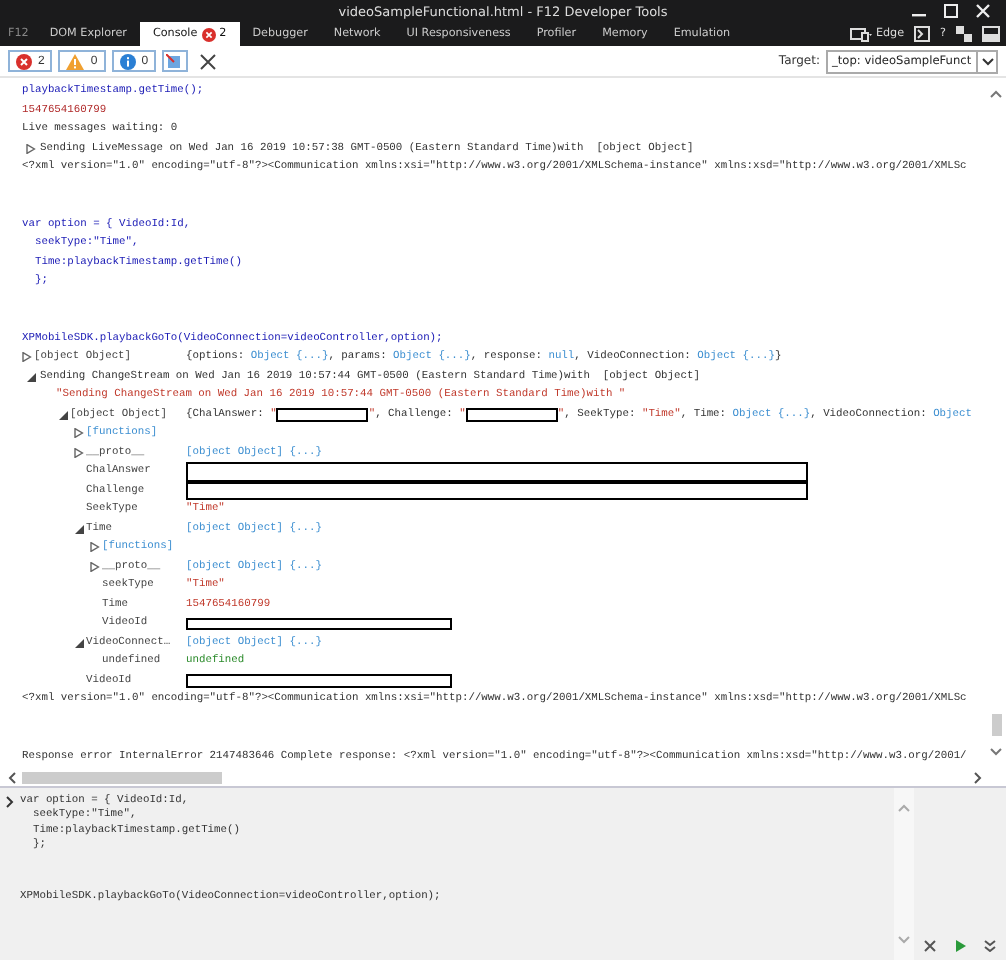 The height and width of the screenshot is (960, 1006). I want to click on clear-input-icon, so click(929, 946).